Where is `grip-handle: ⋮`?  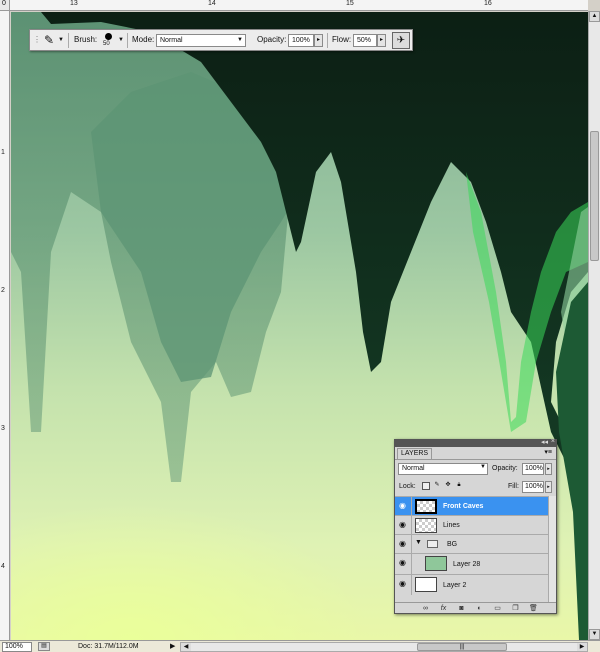 grip-handle: ⋮ is located at coordinates (37, 40).